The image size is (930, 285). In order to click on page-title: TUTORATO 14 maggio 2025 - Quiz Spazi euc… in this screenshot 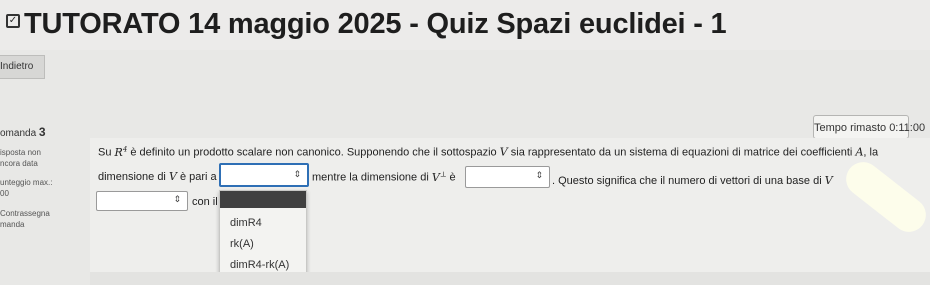, I will do `click(375, 24)`.